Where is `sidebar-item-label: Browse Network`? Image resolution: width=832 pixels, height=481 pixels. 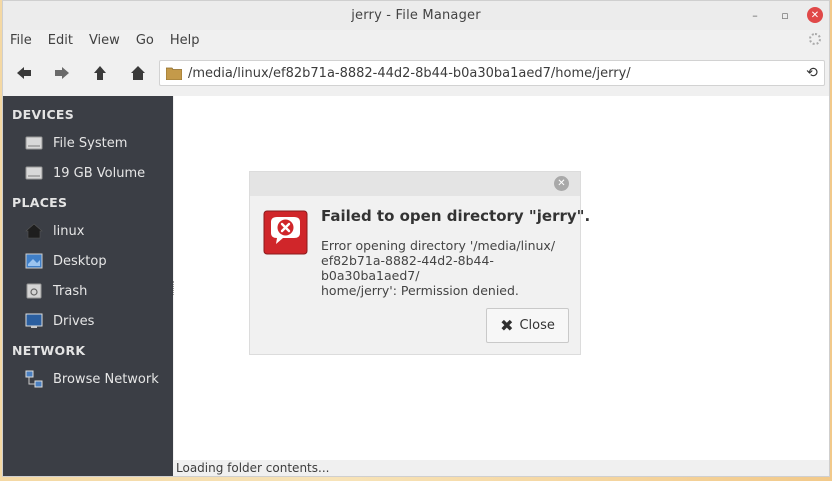
sidebar-item-label: Browse Network is located at coordinates (106, 379).